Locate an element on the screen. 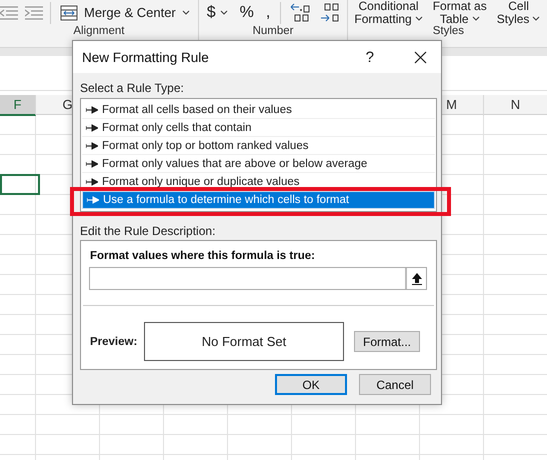 This screenshot has height=460, width=547. rule-type-item: Format only cells that contain is located at coordinates (258, 128).